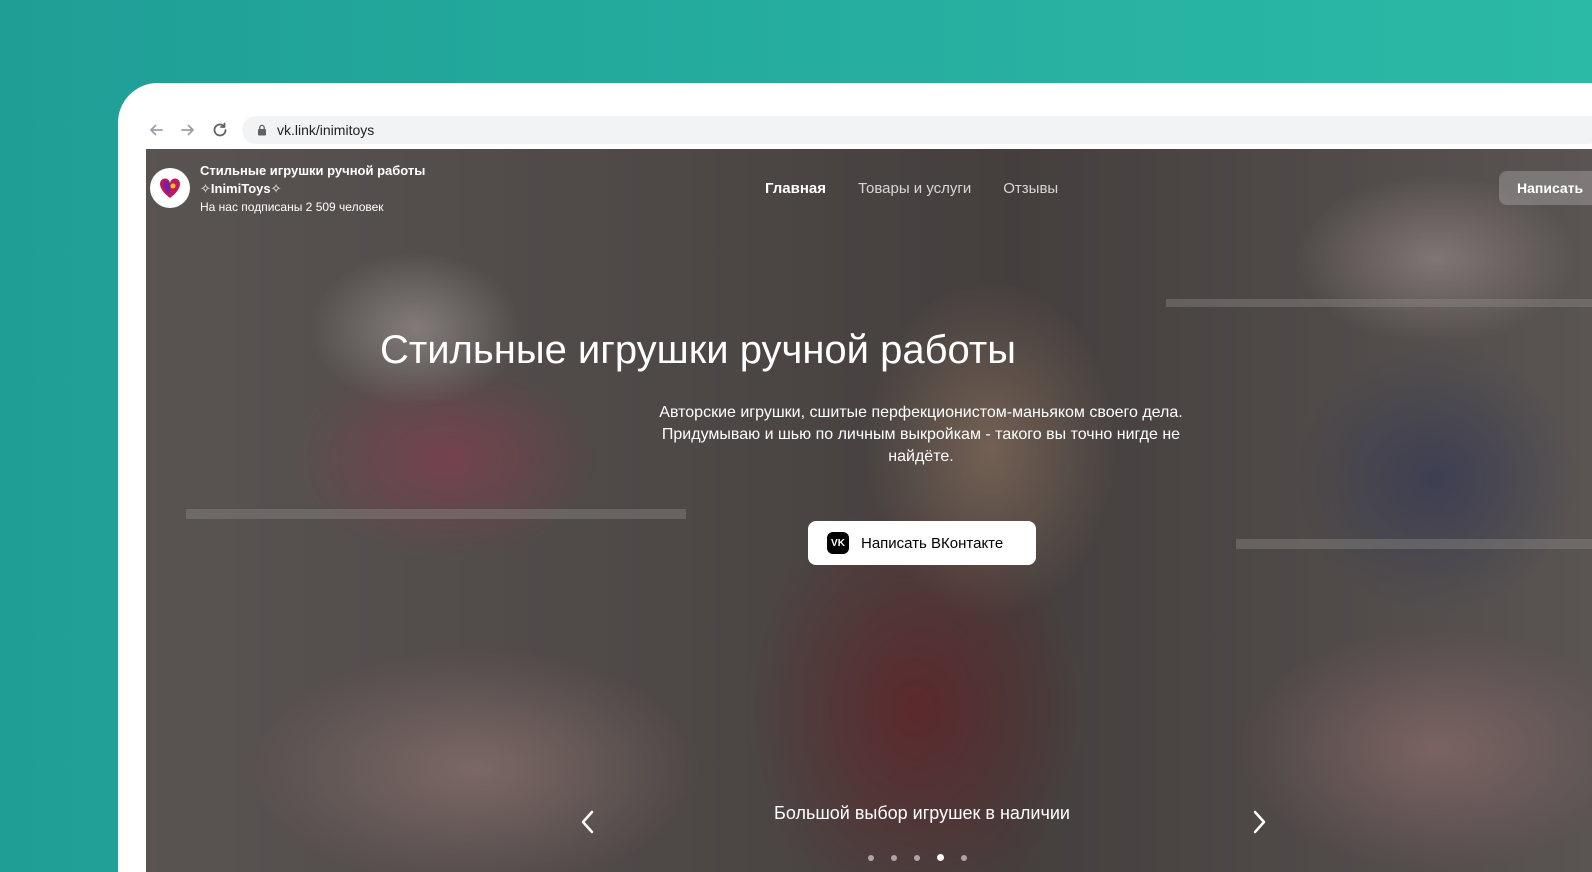 Image resolution: width=1592 pixels, height=872 pixels. What do you see at coordinates (922, 813) in the screenshot?
I see `slide-caption: Большой выбор игрушек в наличии` at bounding box center [922, 813].